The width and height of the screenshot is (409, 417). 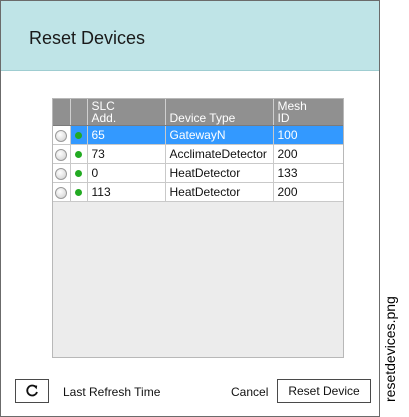 What do you see at coordinates (283, 118) in the screenshot?
I see `mesh-header-line2: ID` at bounding box center [283, 118].